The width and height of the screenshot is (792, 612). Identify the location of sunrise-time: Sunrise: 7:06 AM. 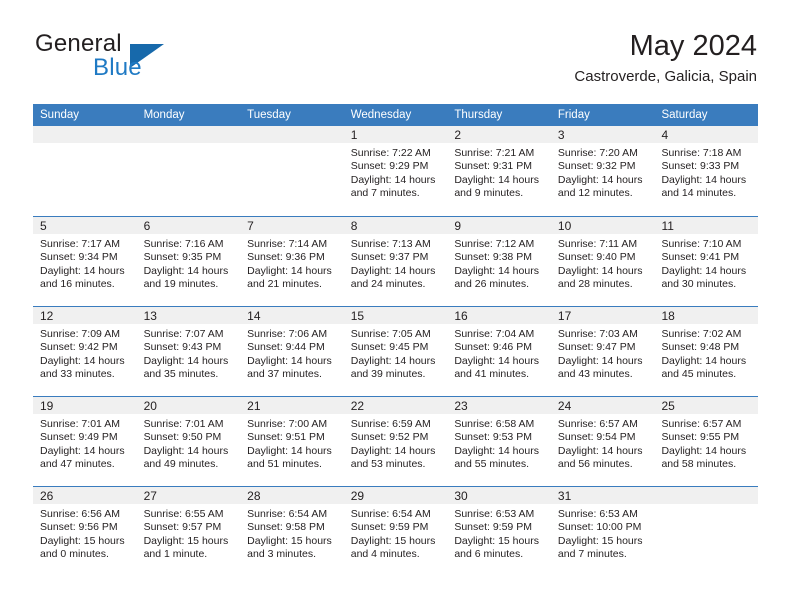
(287, 334).